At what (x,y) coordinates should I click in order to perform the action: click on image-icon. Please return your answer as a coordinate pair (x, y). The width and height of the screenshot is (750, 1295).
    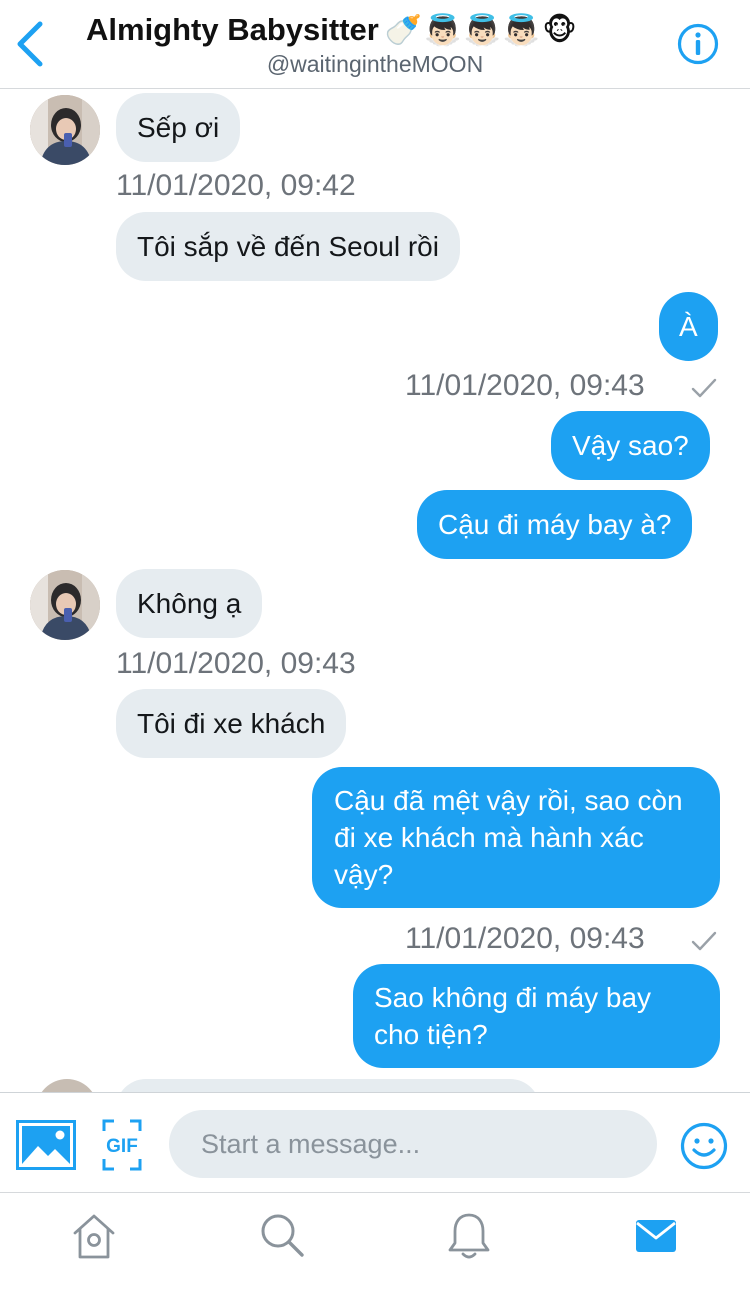
    Looking at the image, I should click on (46, 1145).